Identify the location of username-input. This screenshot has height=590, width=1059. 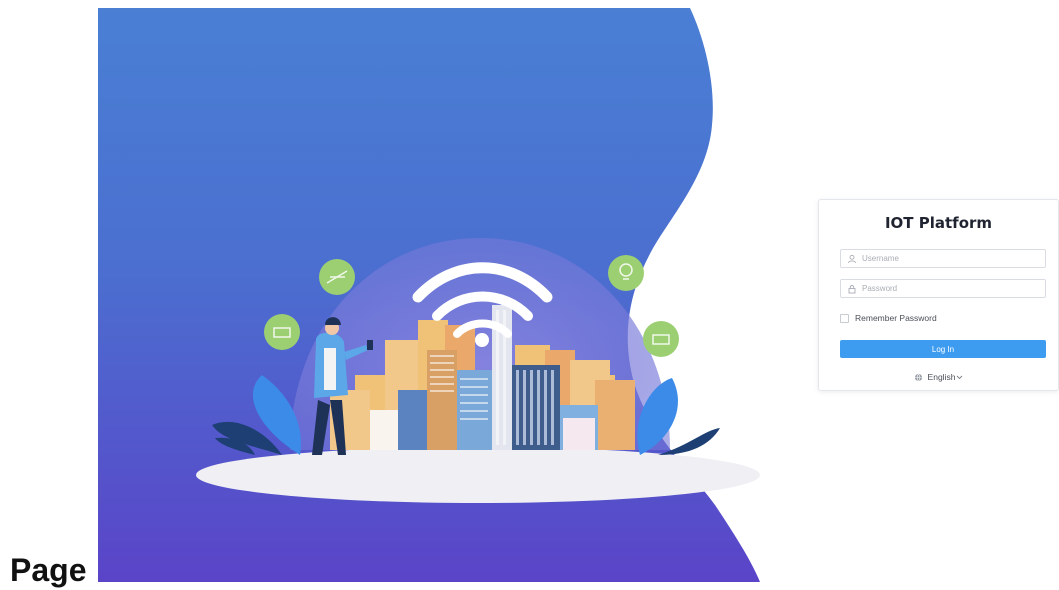
(949, 258).